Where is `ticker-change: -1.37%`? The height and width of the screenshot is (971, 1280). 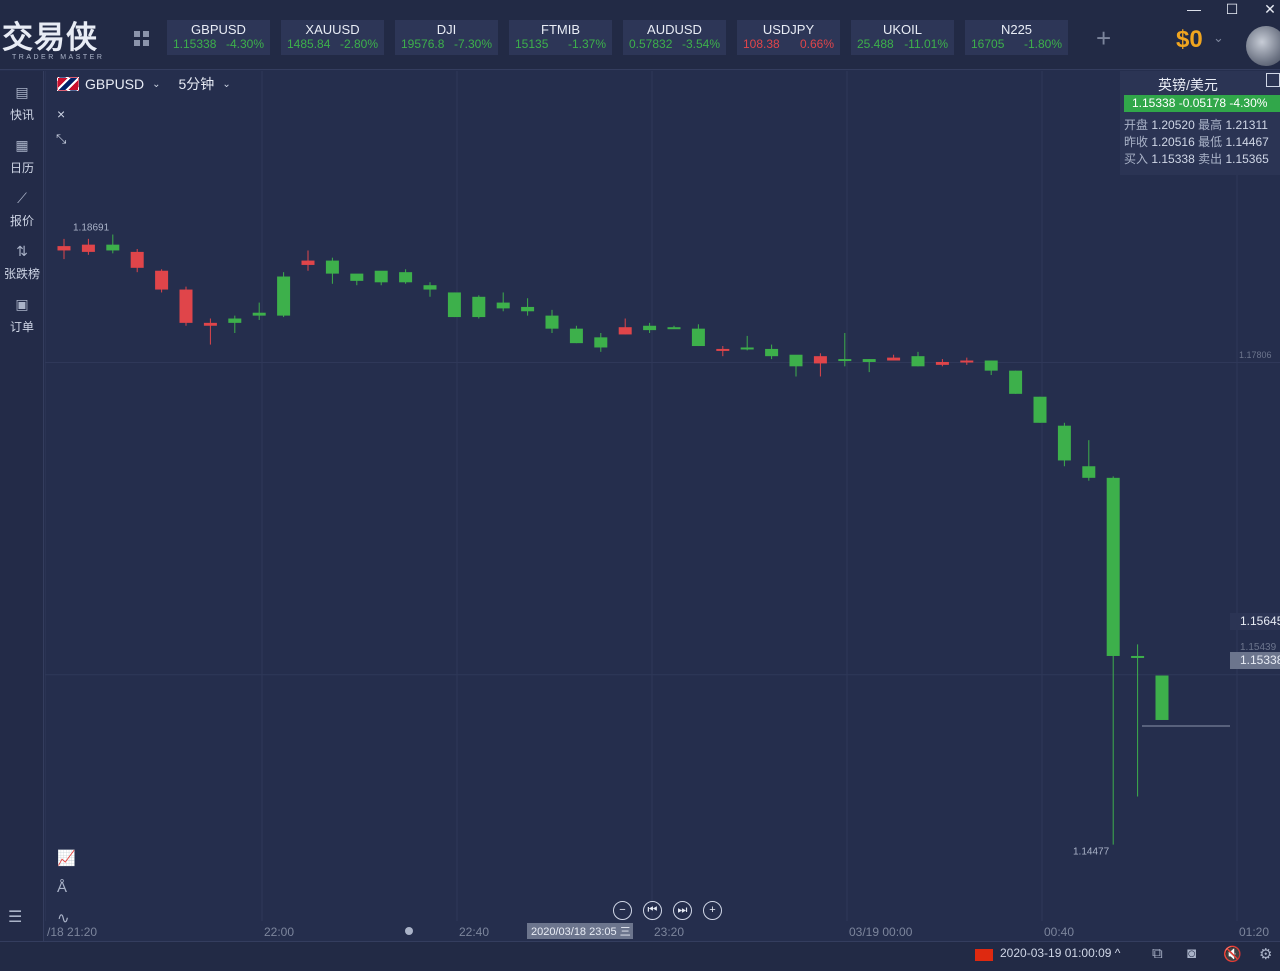 ticker-change: -1.37% is located at coordinates (586, 44).